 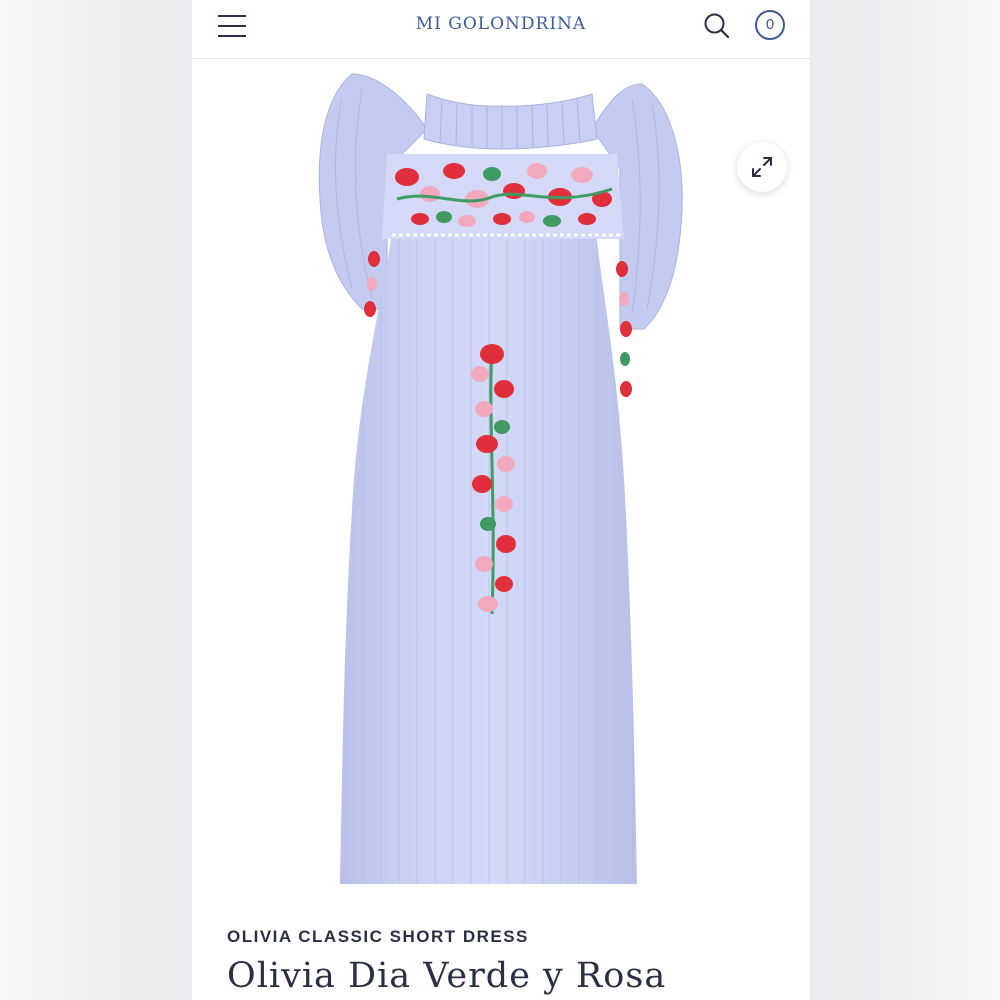 I want to click on expand-icon, so click(x=762, y=167).